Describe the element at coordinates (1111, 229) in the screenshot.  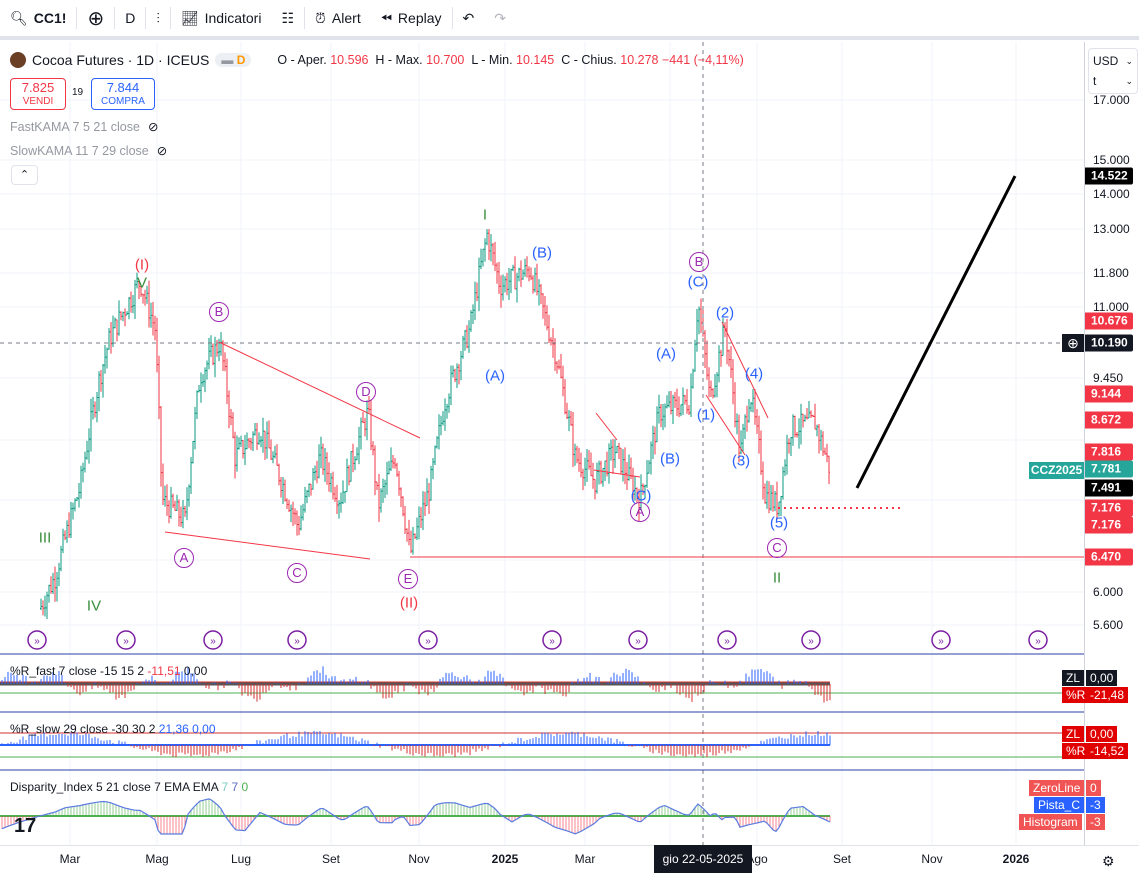
I see `price-tick: 13.000` at that location.